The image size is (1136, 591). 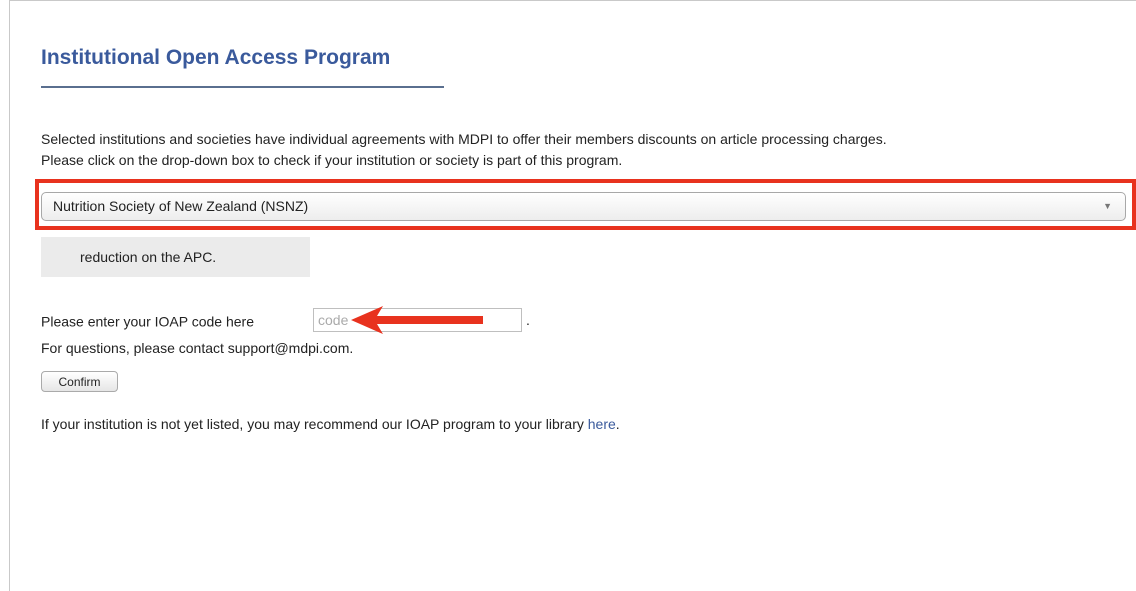 What do you see at coordinates (617, 424) in the screenshot?
I see `footer-text-suffix: .` at bounding box center [617, 424].